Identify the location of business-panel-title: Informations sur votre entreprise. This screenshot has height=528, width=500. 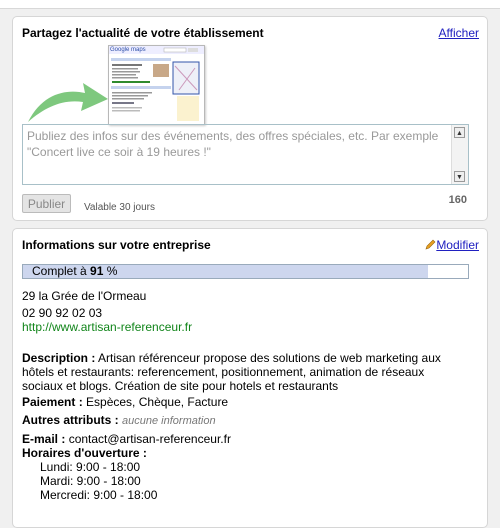
(116, 245).